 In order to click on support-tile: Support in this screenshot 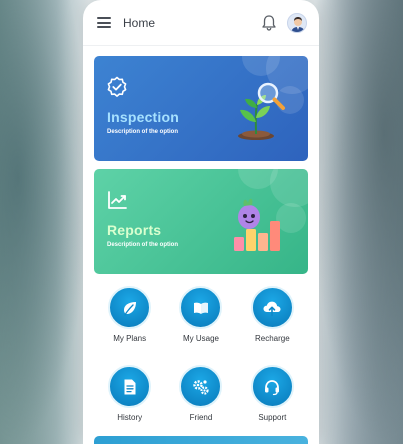, I will do `click(272, 393)`.